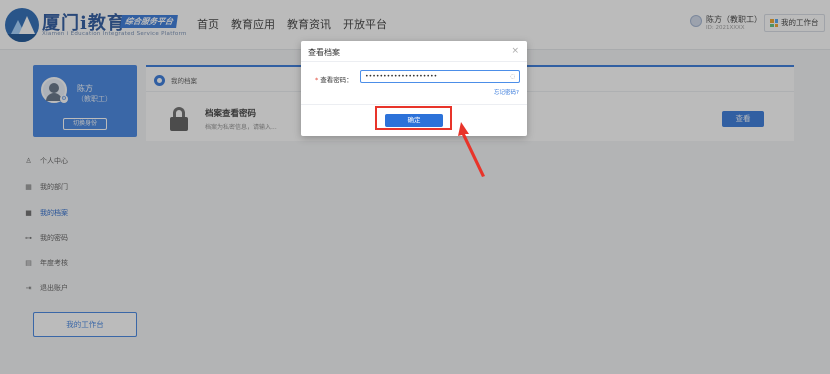 The width and height of the screenshot is (830, 374). Describe the element at coordinates (334, 80) in the screenshot. I see `password-label: * 查看密码：` at that location.